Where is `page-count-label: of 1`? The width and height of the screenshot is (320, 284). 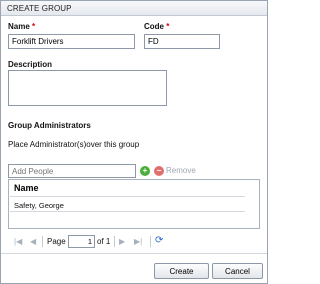 page-count-label: of 1 is located at coordinates (104, 241).